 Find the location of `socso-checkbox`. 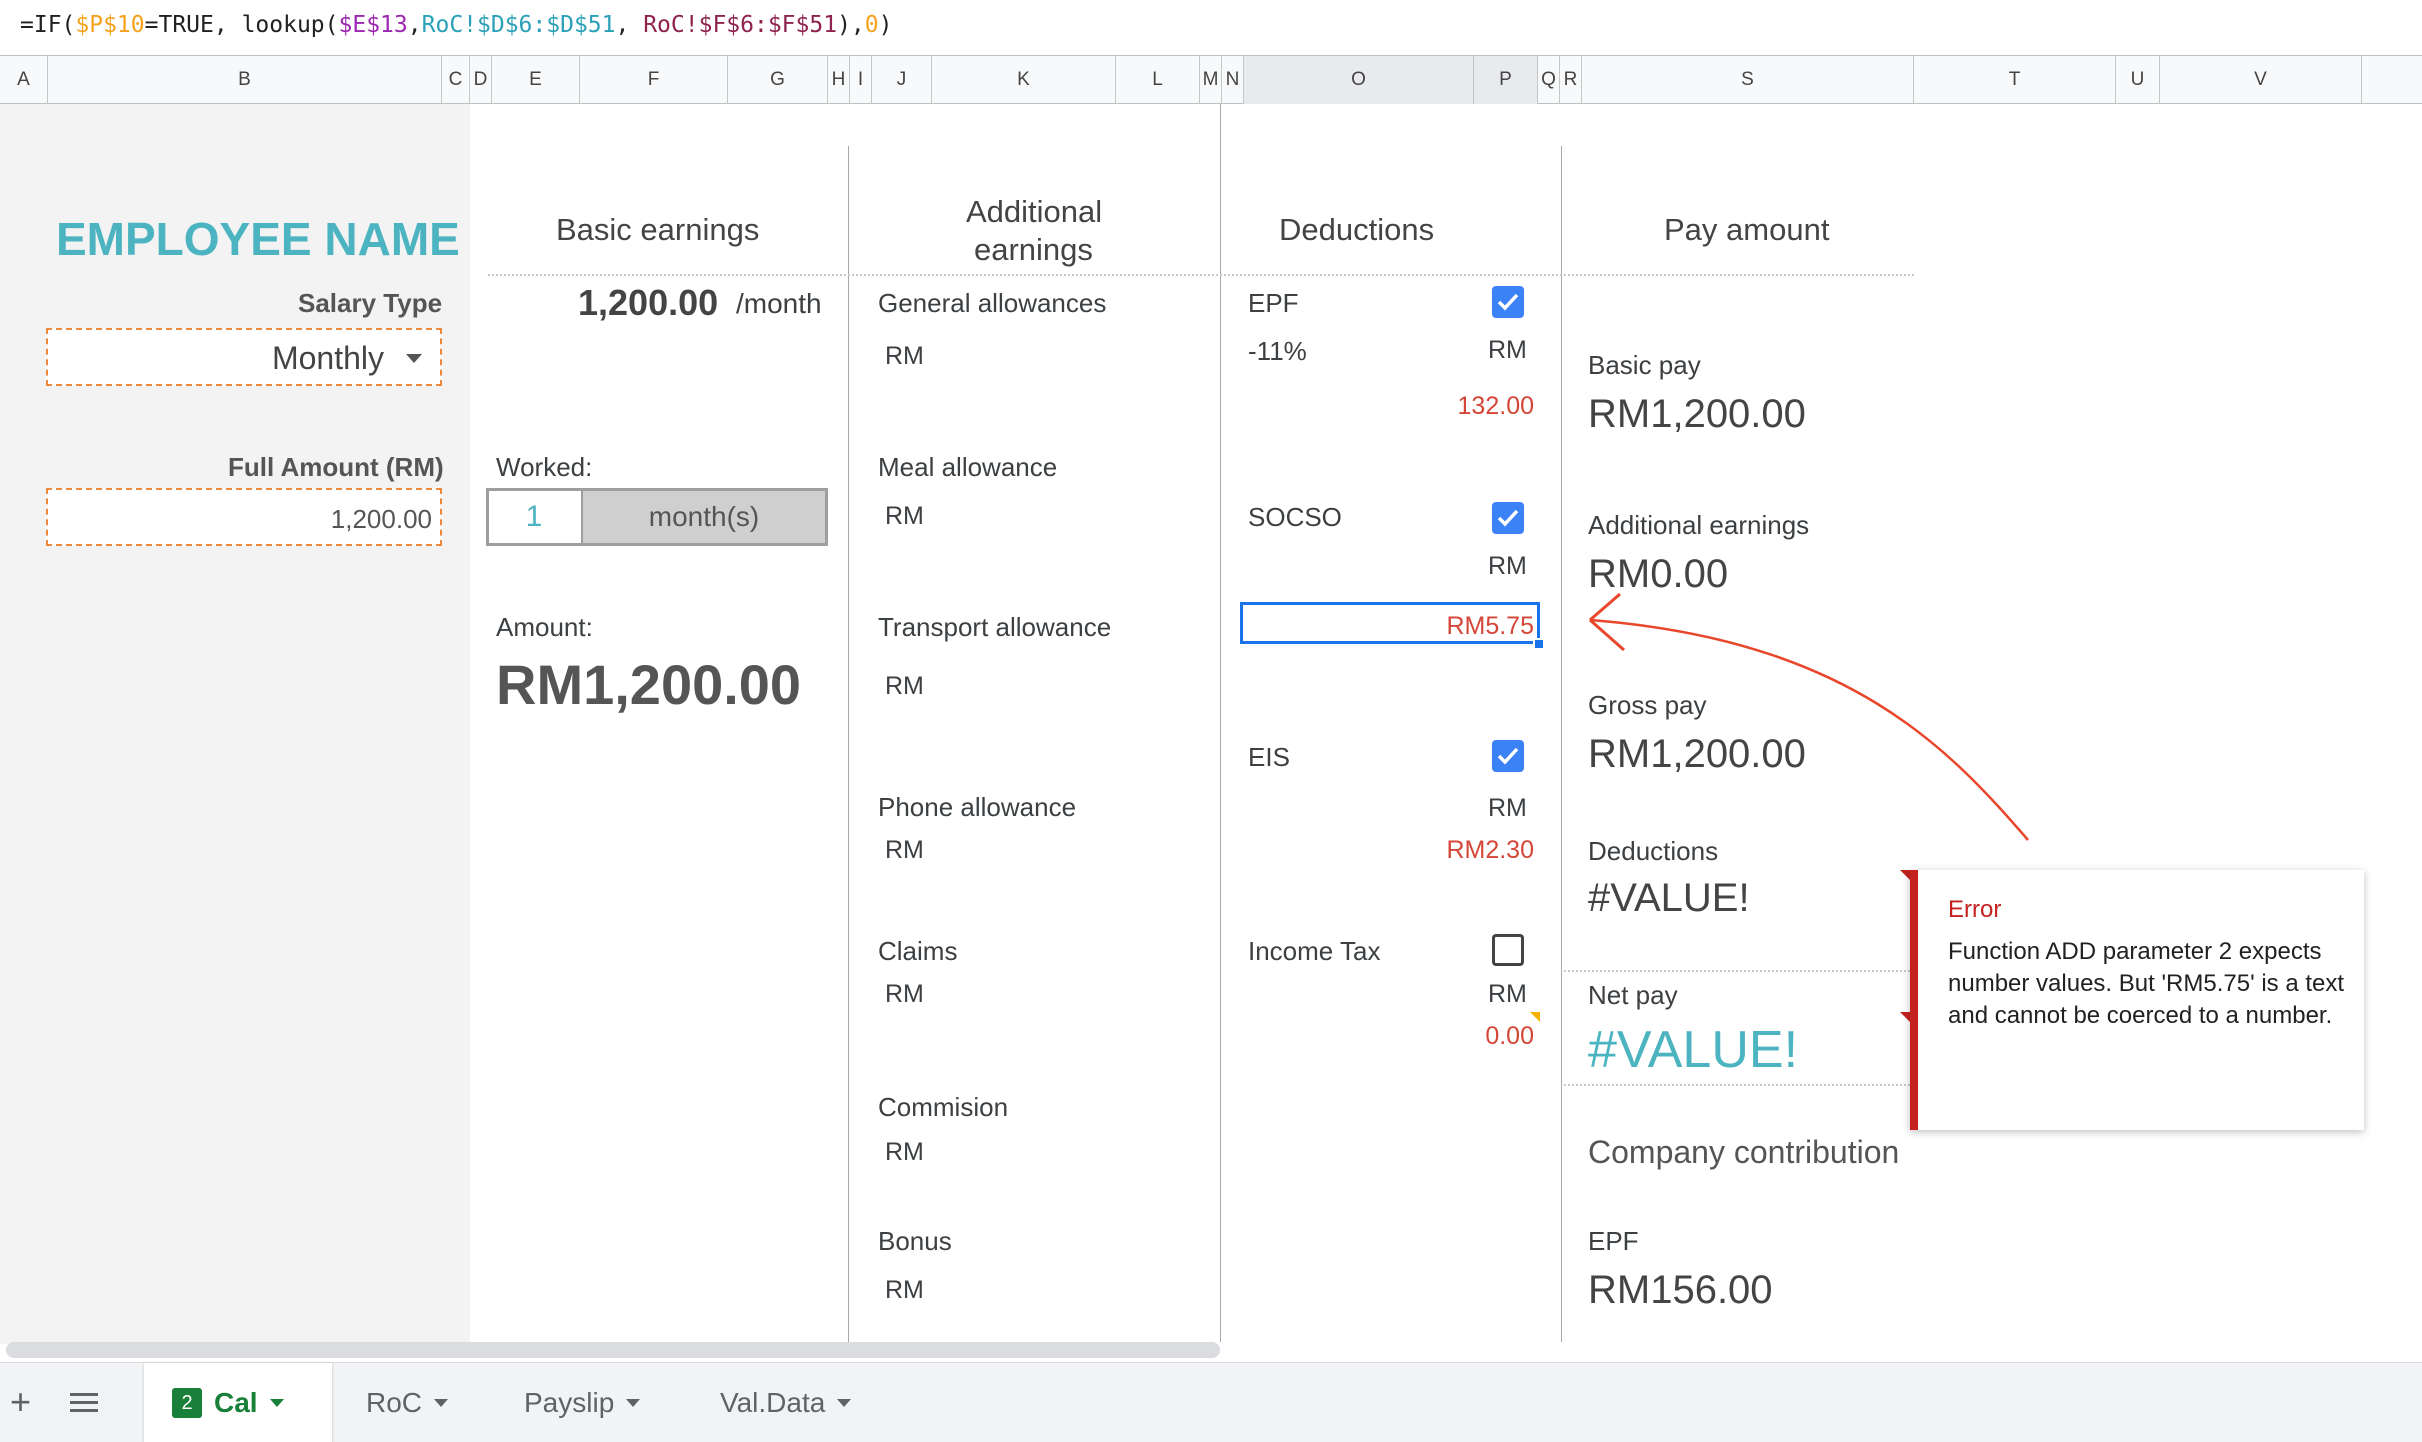

socso-checkbox is located at coordinates (1508, 518).